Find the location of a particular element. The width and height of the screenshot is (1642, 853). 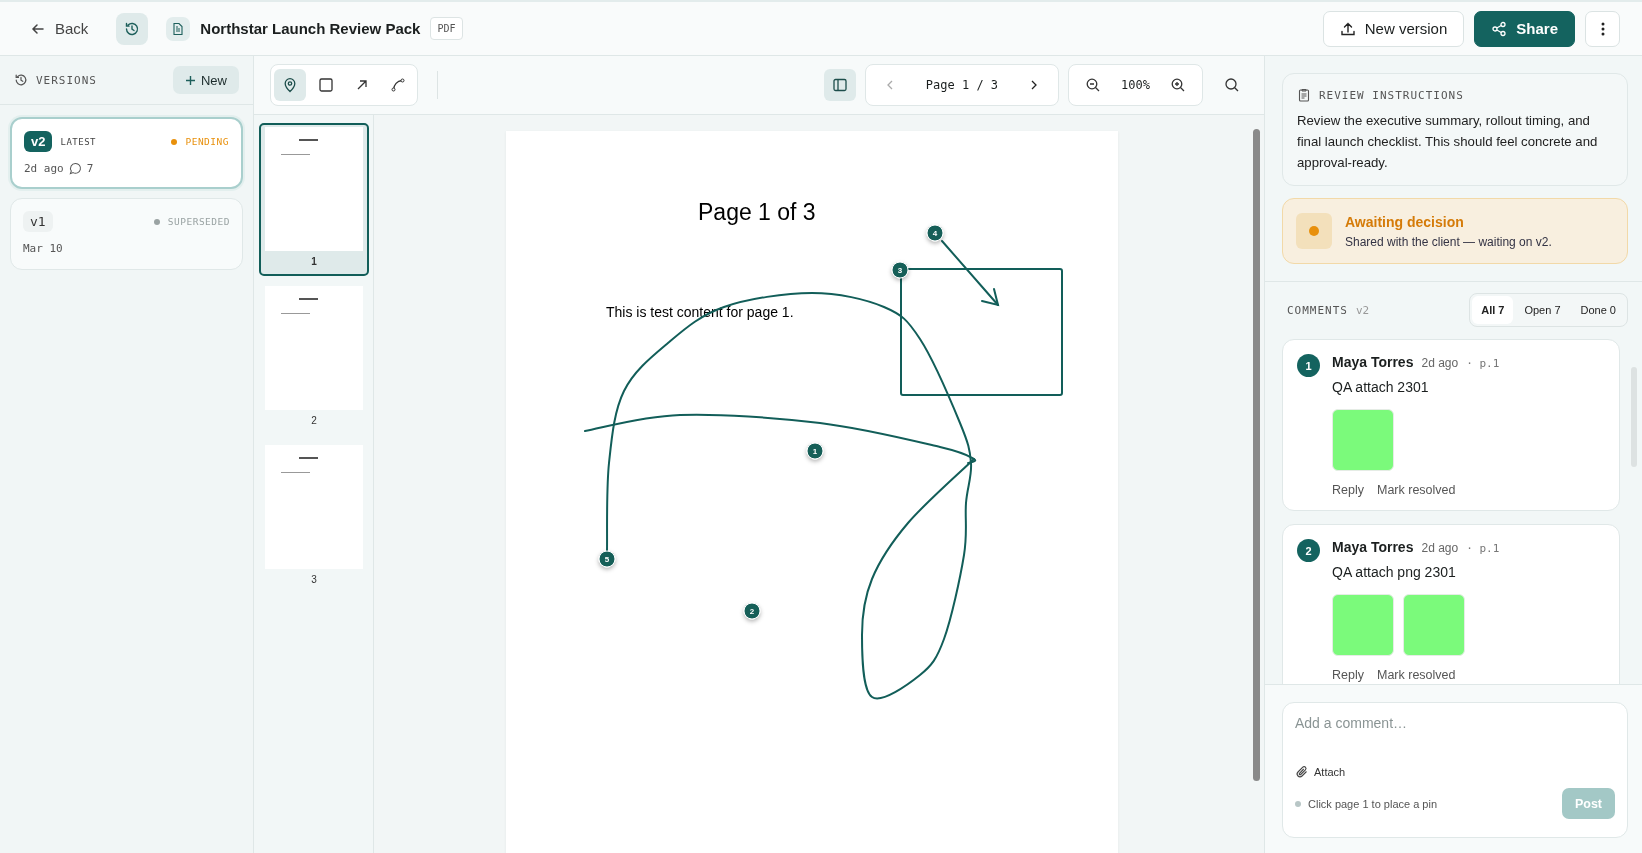

arrow-annotation is located at coordinates (970, 273).